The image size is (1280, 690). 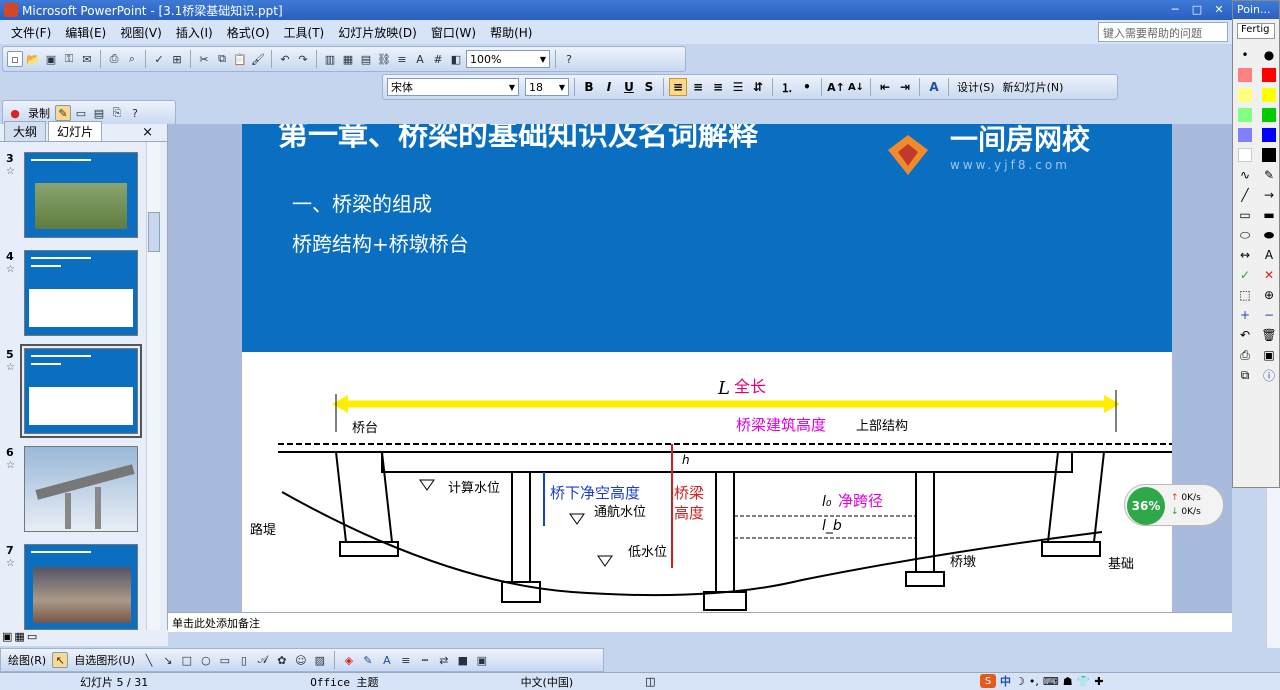 What do you see at coordinates (1051, 681) in the screenshot?
I see `keyboard-icon: ⌨` at bounding box center [1051, 681].